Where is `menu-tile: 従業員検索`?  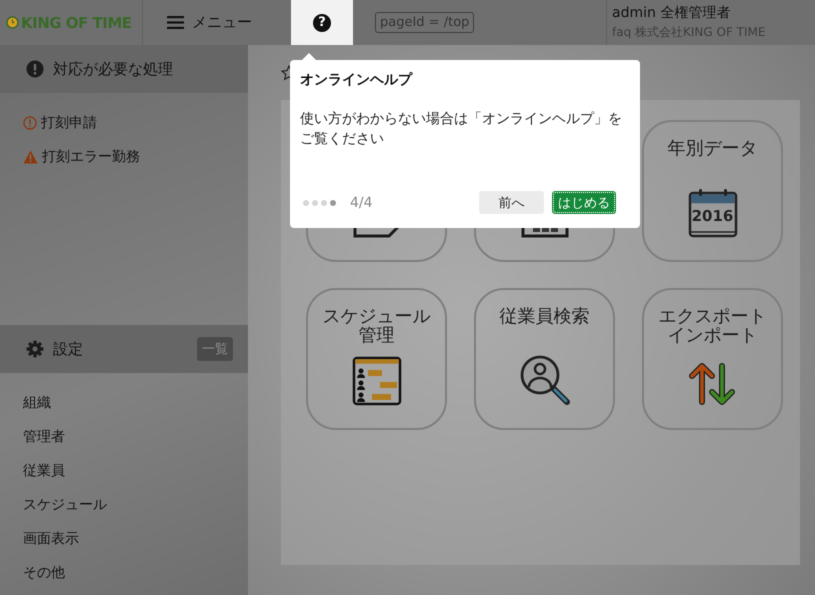
menu-tile: 従業員検索 is located at coordinates (544, 359).